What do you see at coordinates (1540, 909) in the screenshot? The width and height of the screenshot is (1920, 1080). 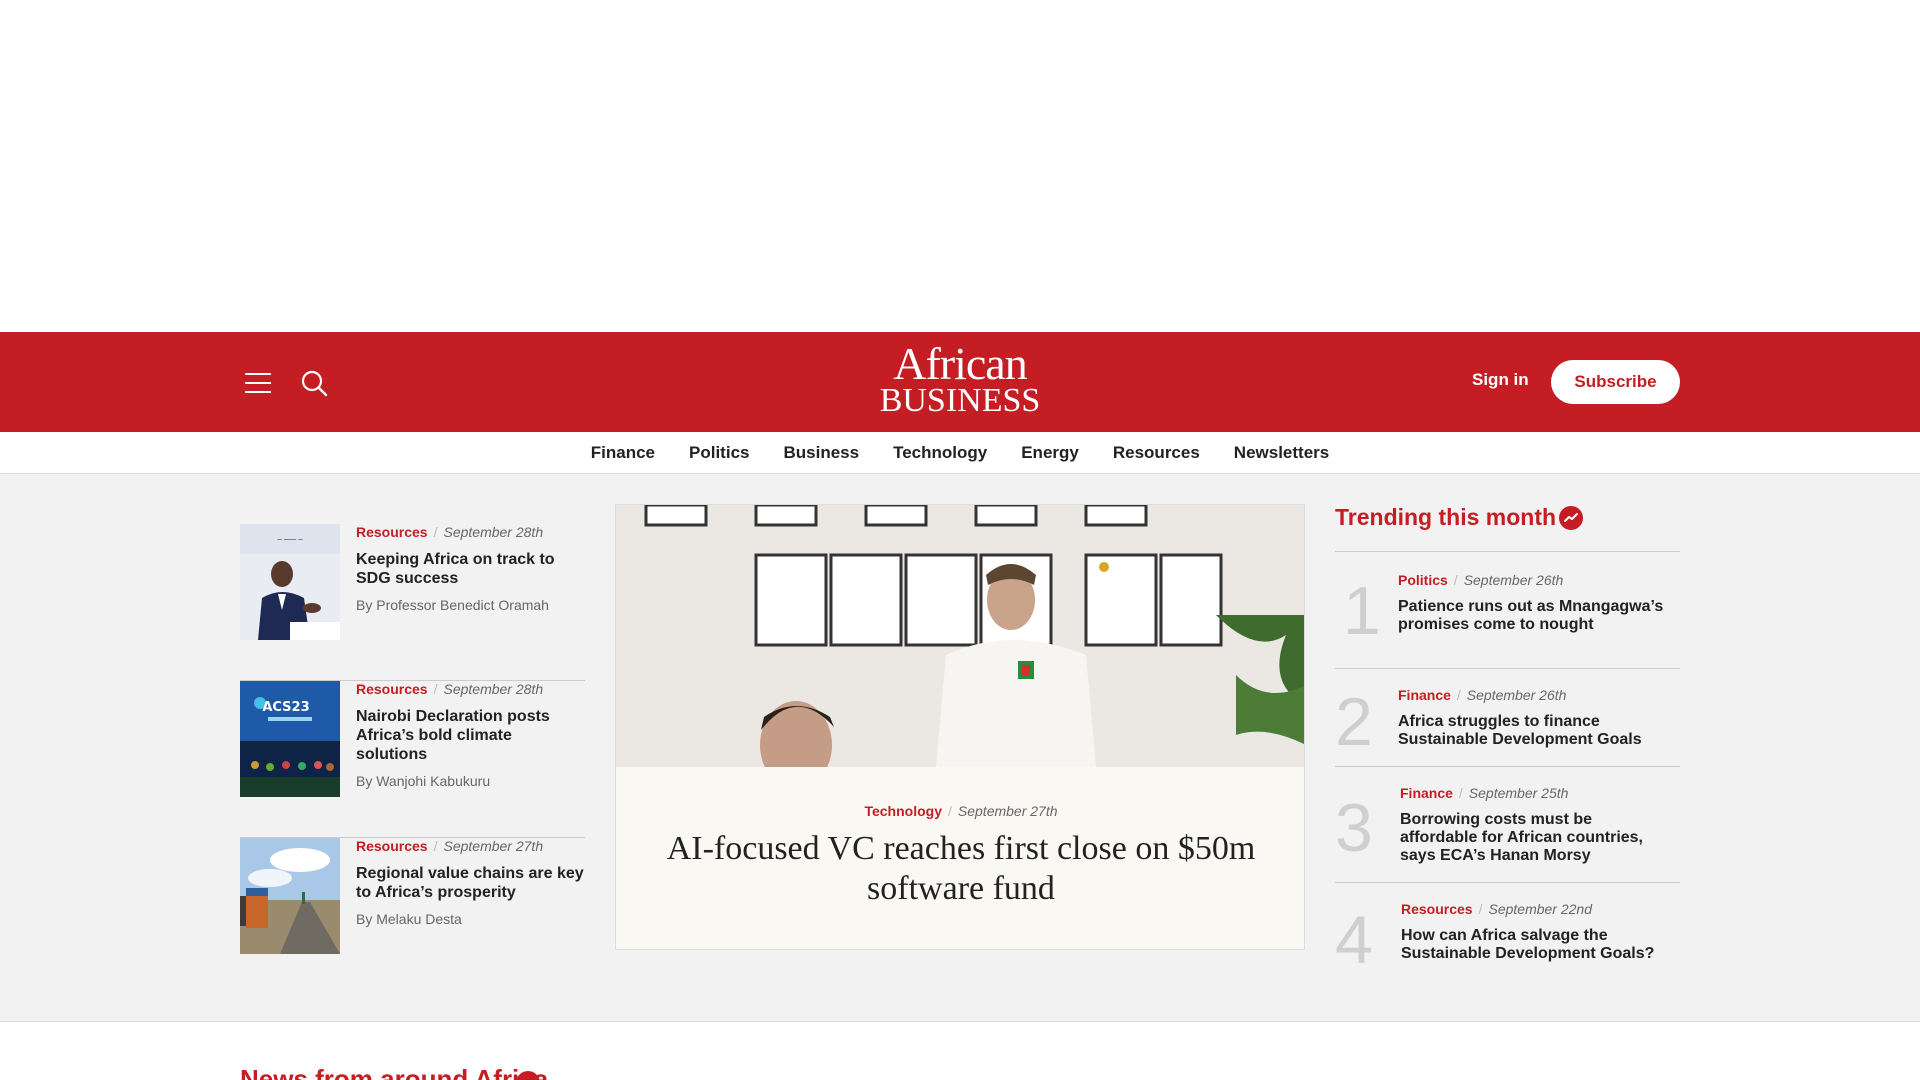 I see `trending-date: September 22nd` at bounding box center [1540, 909].